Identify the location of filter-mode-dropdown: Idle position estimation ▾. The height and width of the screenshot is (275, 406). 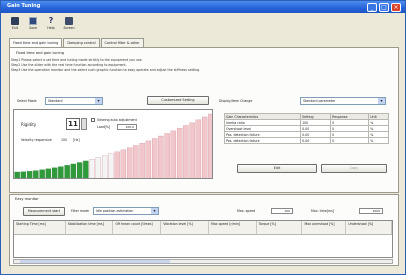
(126, 211).